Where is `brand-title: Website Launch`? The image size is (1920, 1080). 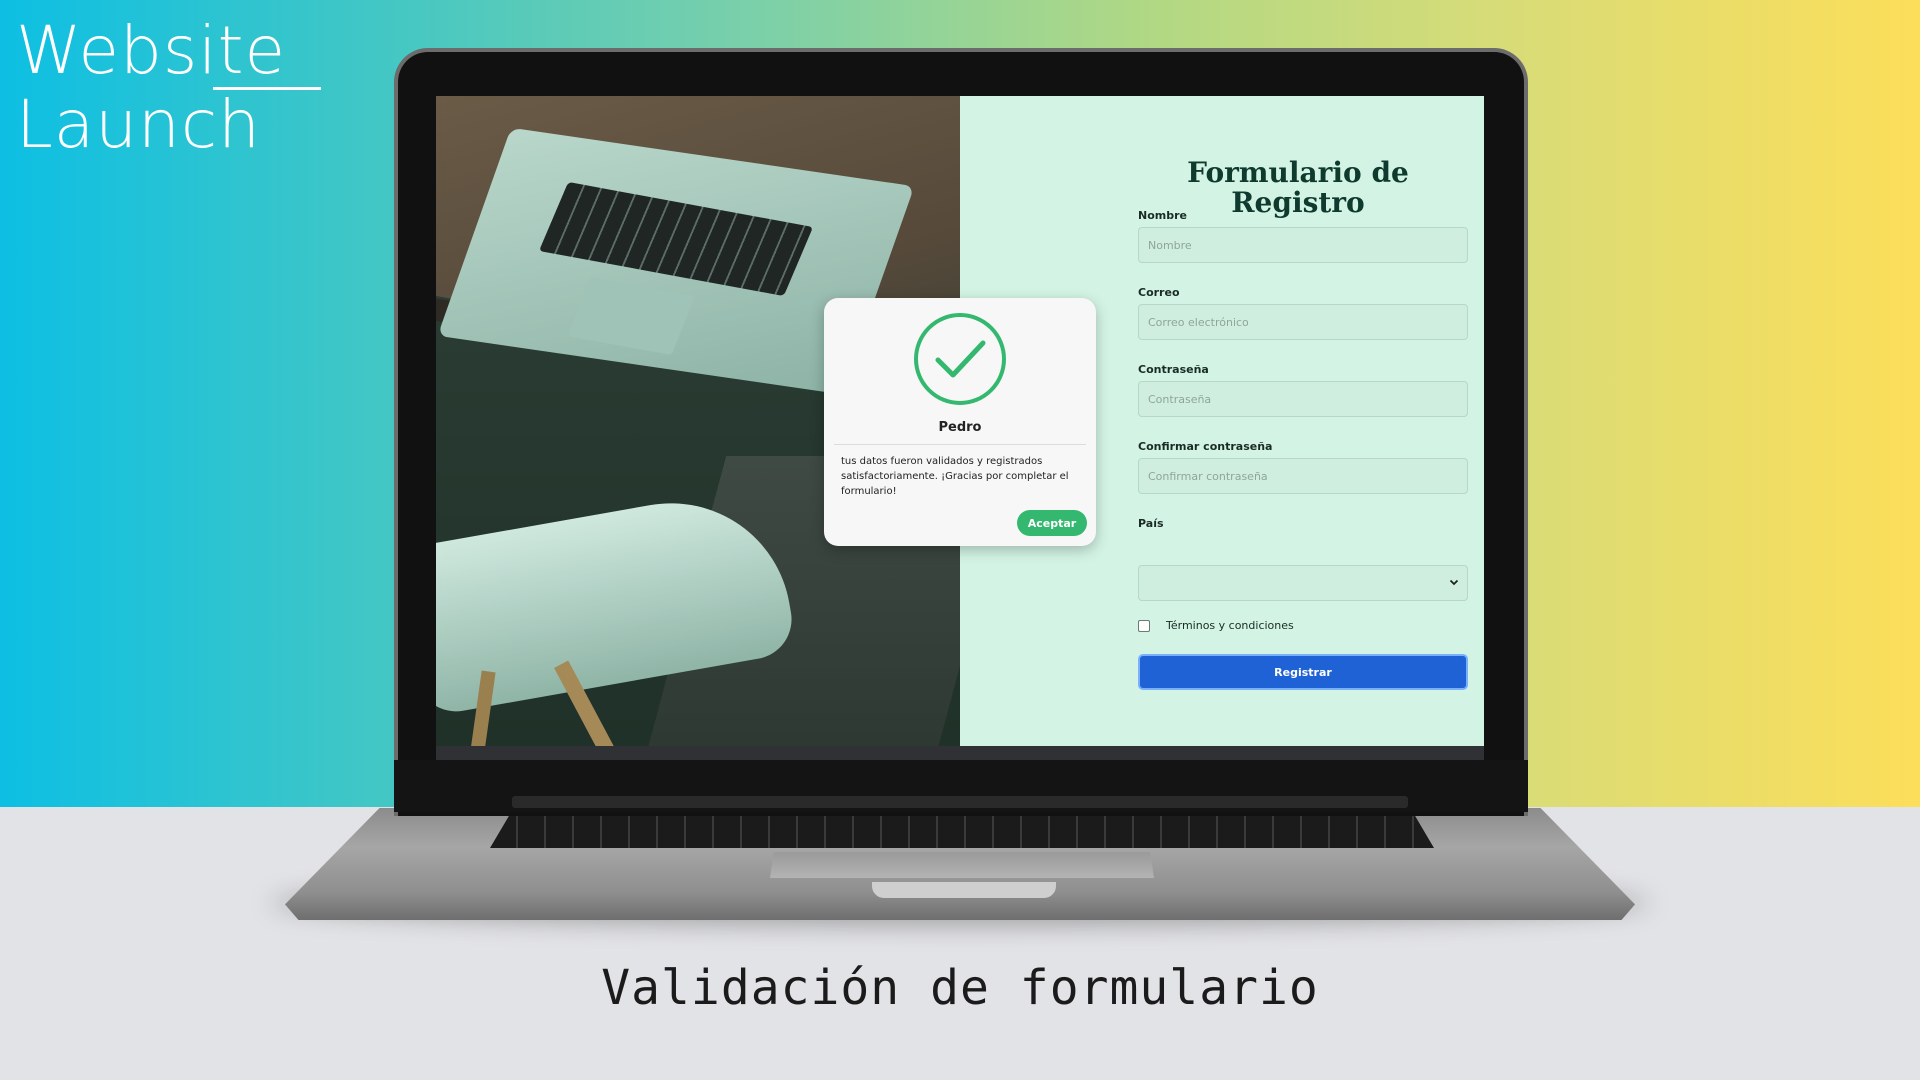
brand-title: Website Launch is located at coordinates (168, 87).